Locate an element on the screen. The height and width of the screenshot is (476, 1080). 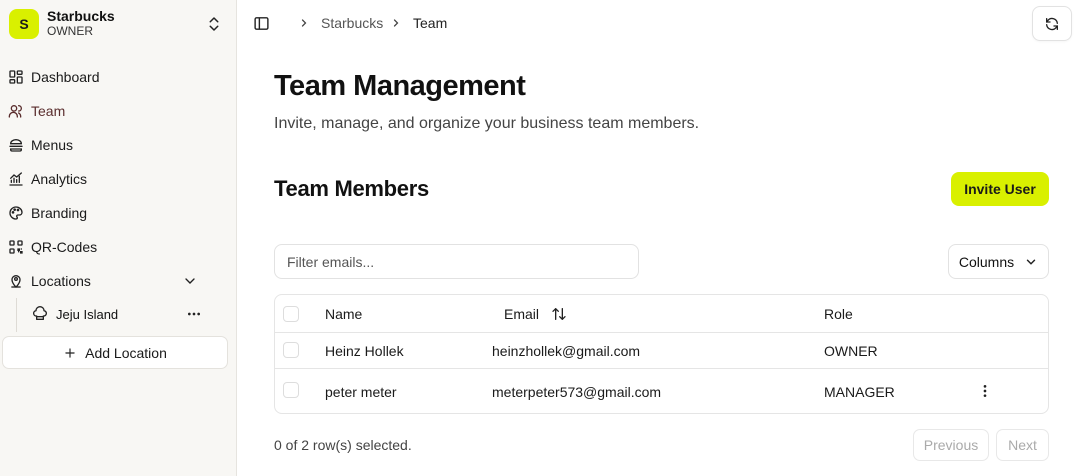
location-pin-icon is located at coordinates (16, 281).